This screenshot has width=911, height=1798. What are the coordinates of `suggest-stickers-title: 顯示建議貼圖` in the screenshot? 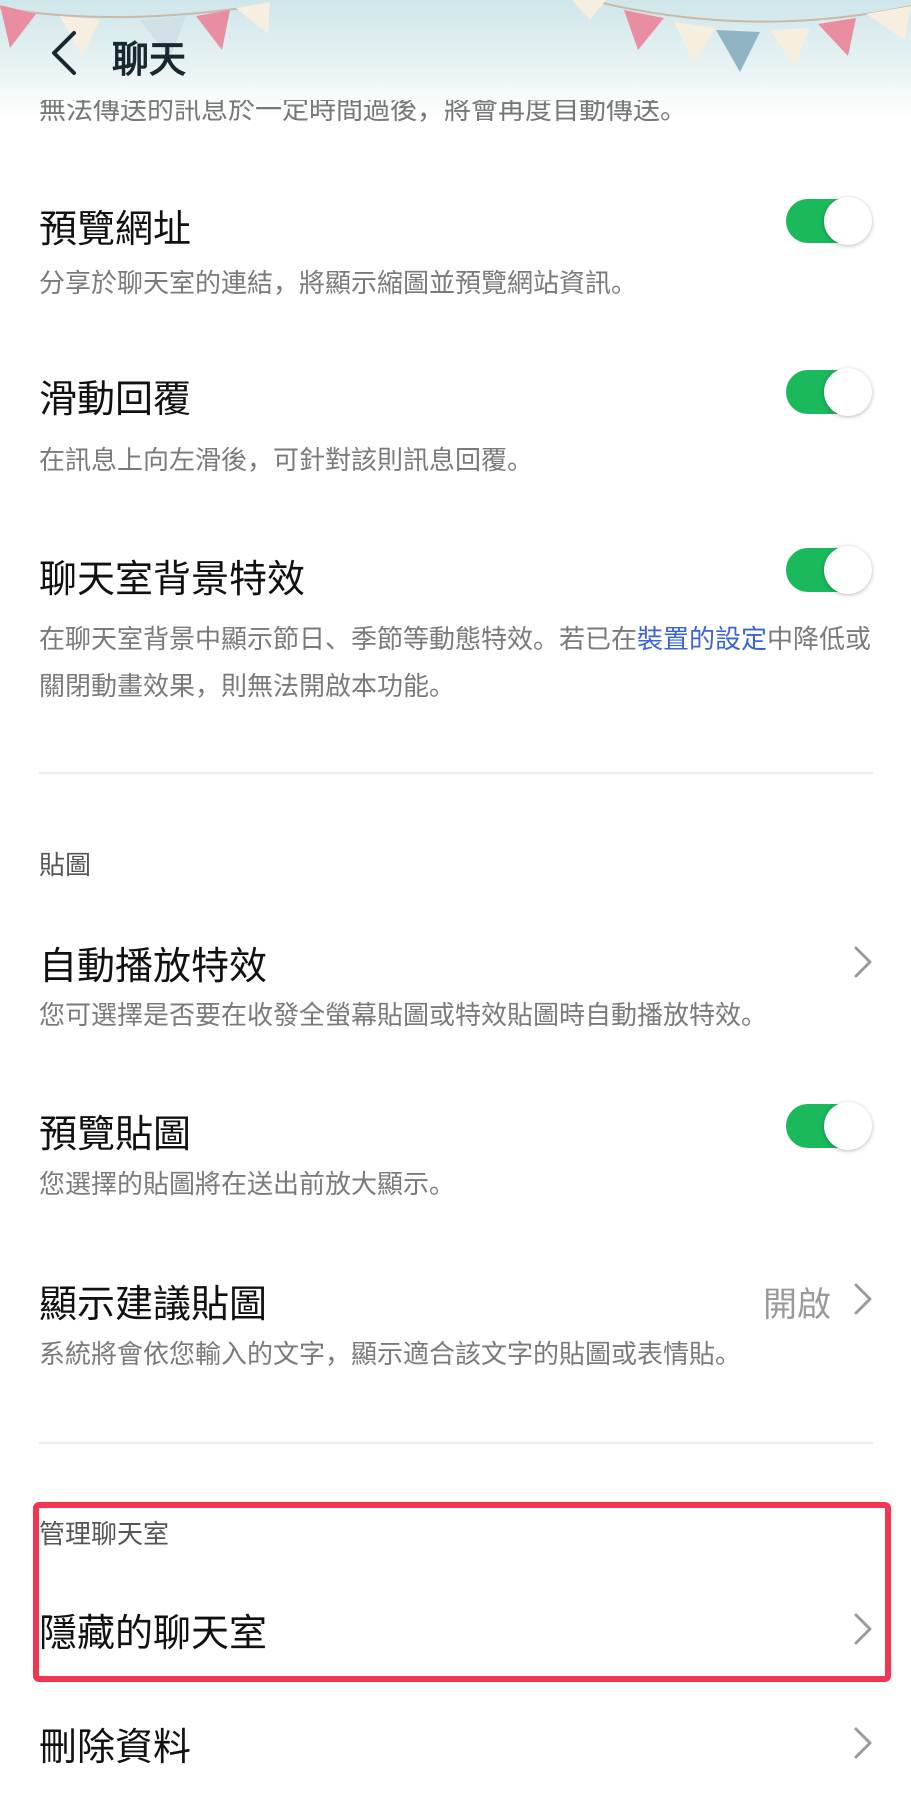 It's located at (153, 1300).